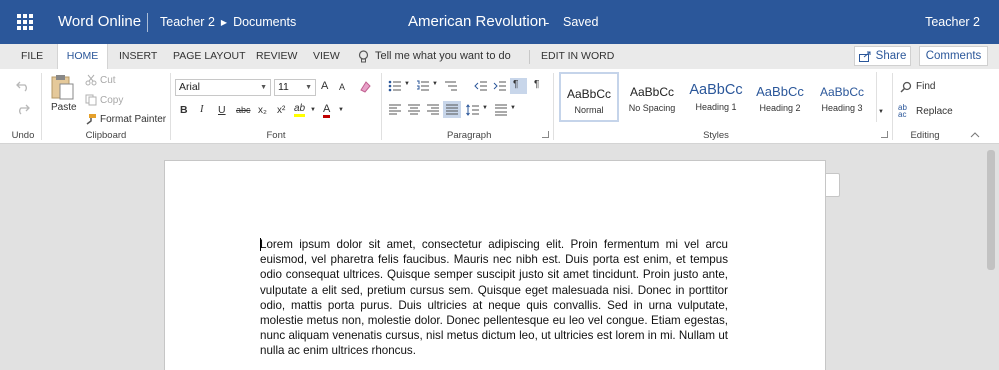 The width and height of the screenshot is (999, 370). Describe the element at coordinates (342, 87) in the screenshot. I see `shrink-font-button: A` at that location.